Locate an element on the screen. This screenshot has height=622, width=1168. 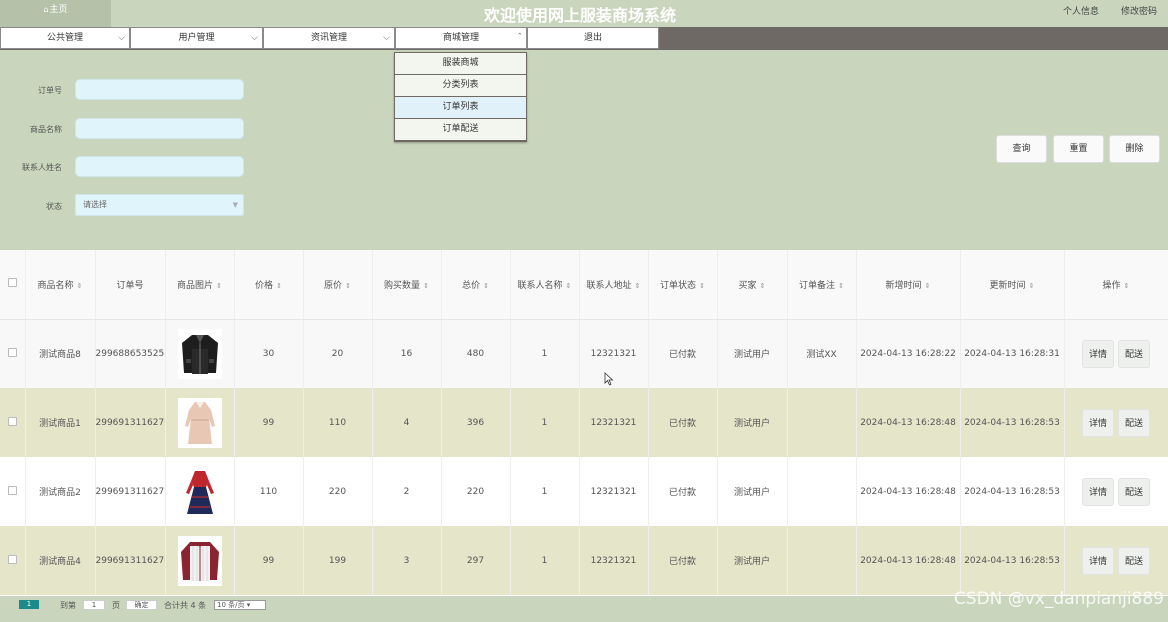
order-no-input is located at coordinates (159, 89).